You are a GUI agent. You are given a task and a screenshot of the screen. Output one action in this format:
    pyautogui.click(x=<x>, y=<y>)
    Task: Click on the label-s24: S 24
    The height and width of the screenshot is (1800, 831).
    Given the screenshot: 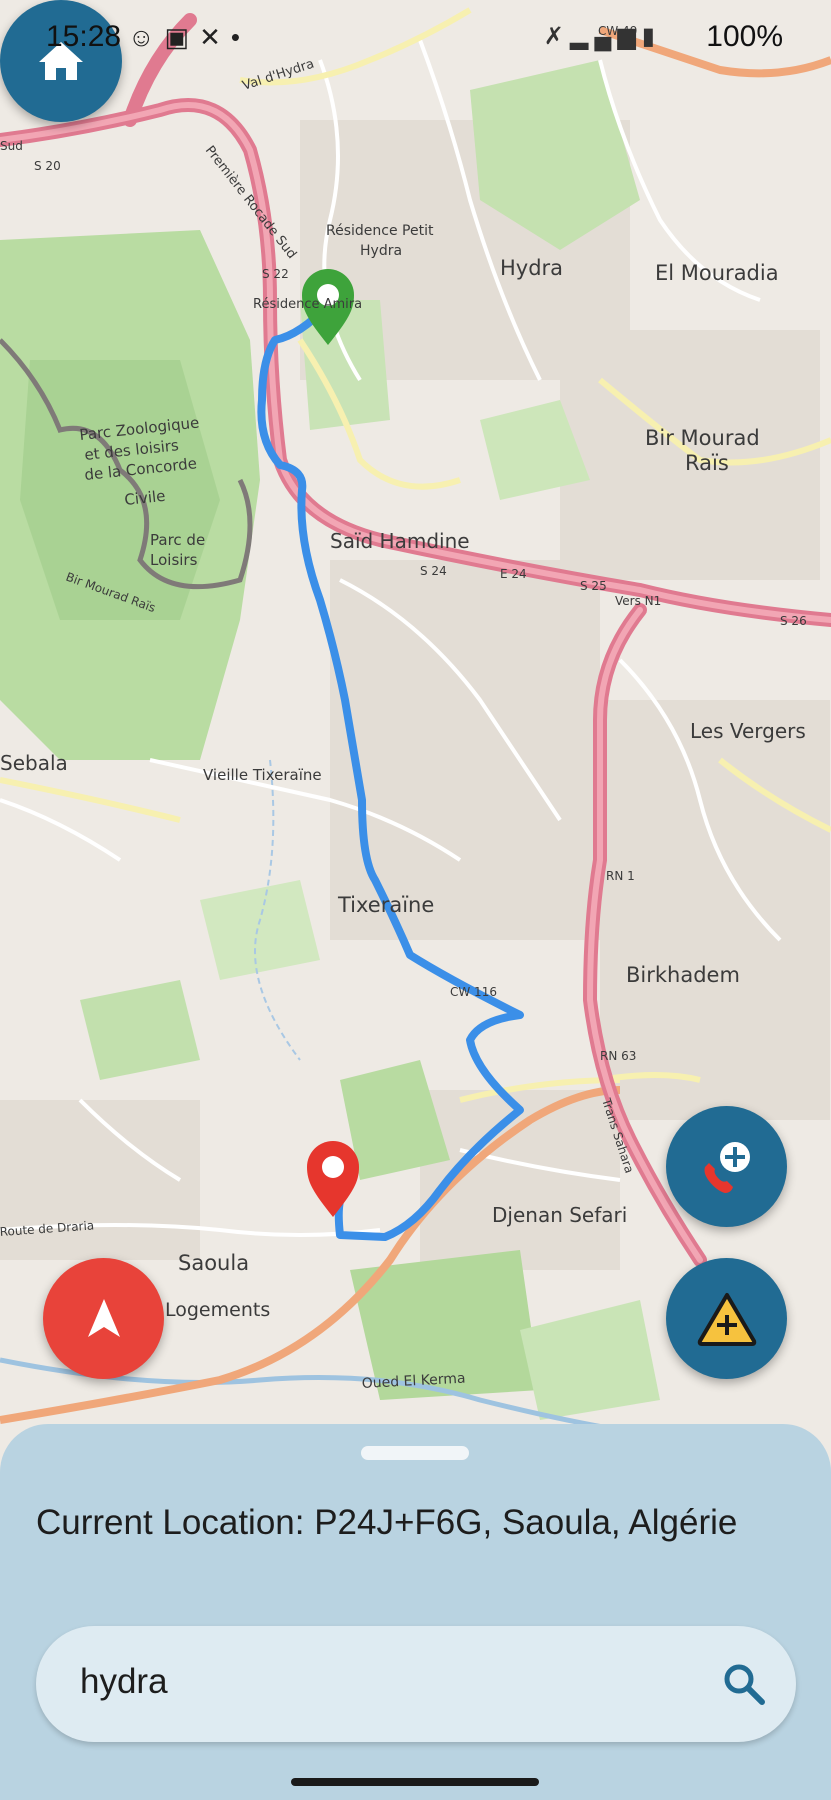 What is the action you would take?
    pyautogui.click(x=433, y=571)
    